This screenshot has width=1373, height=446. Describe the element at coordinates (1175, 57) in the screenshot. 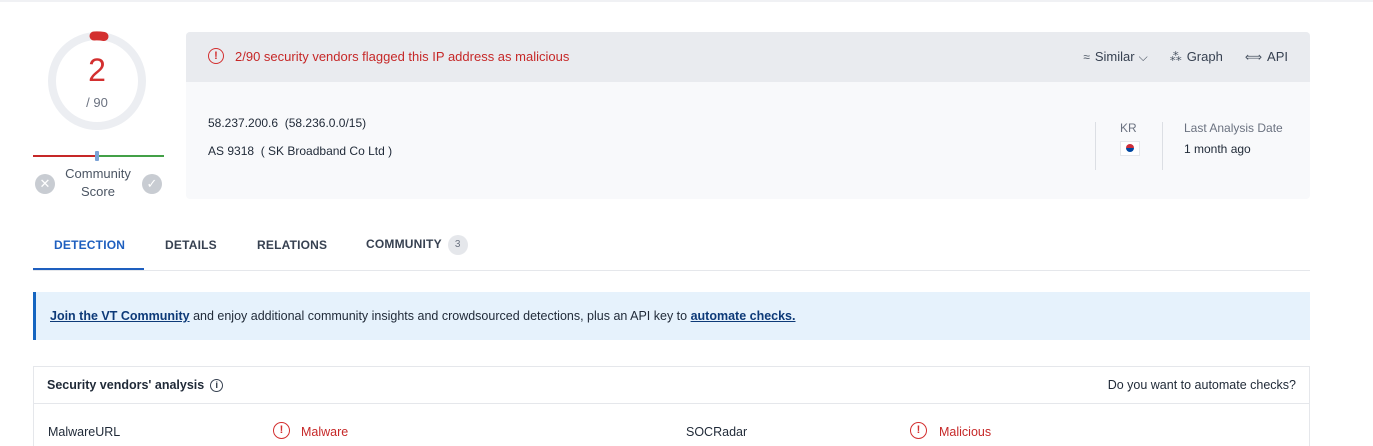

I see `graph-icon: ⁂` at that location.